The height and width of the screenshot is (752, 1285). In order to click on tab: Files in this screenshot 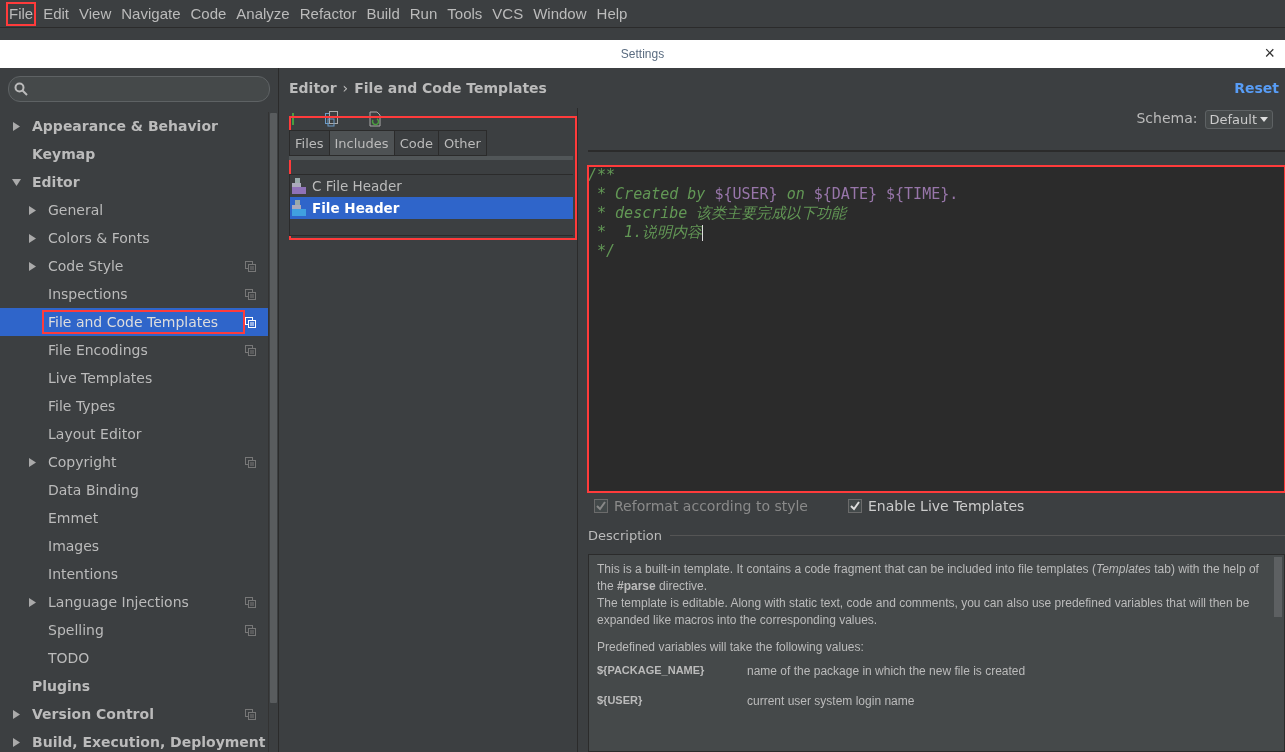, I will do `click(309, 143)`.